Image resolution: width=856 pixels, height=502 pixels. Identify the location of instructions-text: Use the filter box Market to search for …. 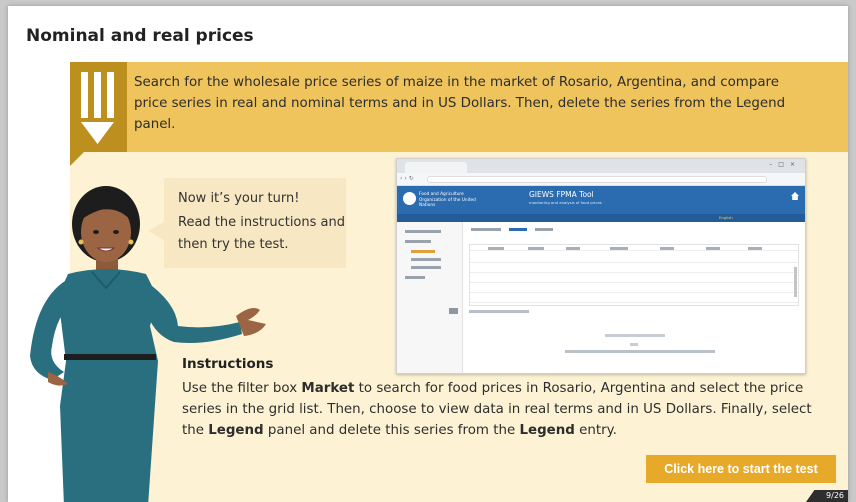
(502, 409).